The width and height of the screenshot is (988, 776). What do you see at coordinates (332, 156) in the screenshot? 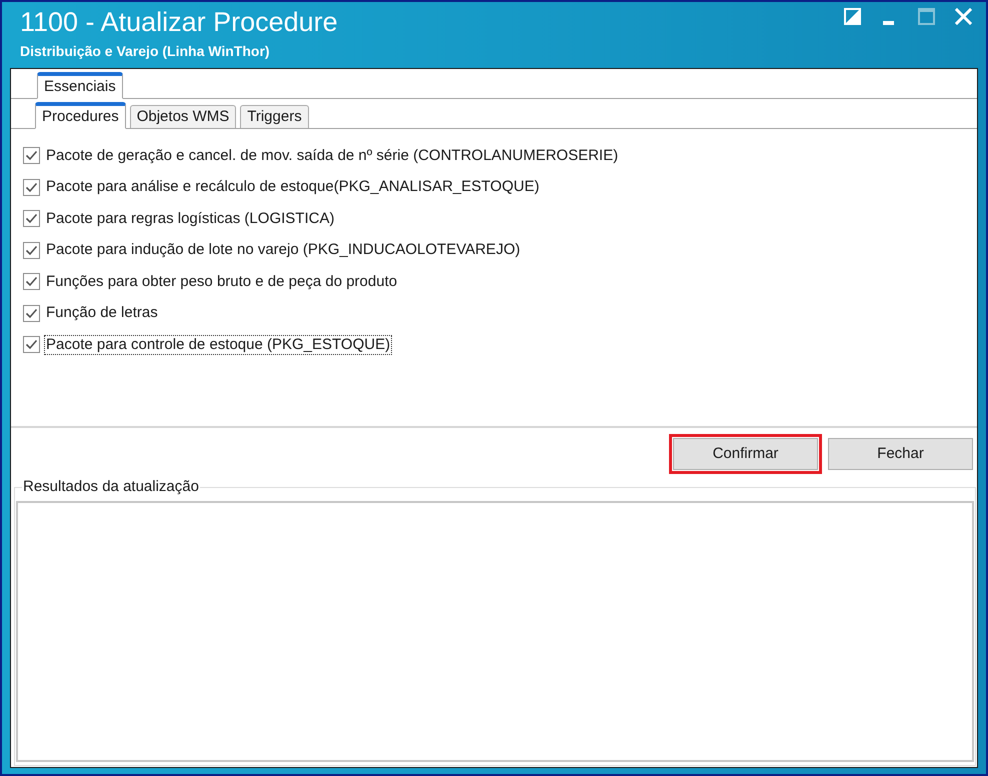
I see `checkbox-label: Pacote de geração e cancel. de mov. saída de nº série (CONTROLANUMEROSERIE)` at bounding box center [332, 156].